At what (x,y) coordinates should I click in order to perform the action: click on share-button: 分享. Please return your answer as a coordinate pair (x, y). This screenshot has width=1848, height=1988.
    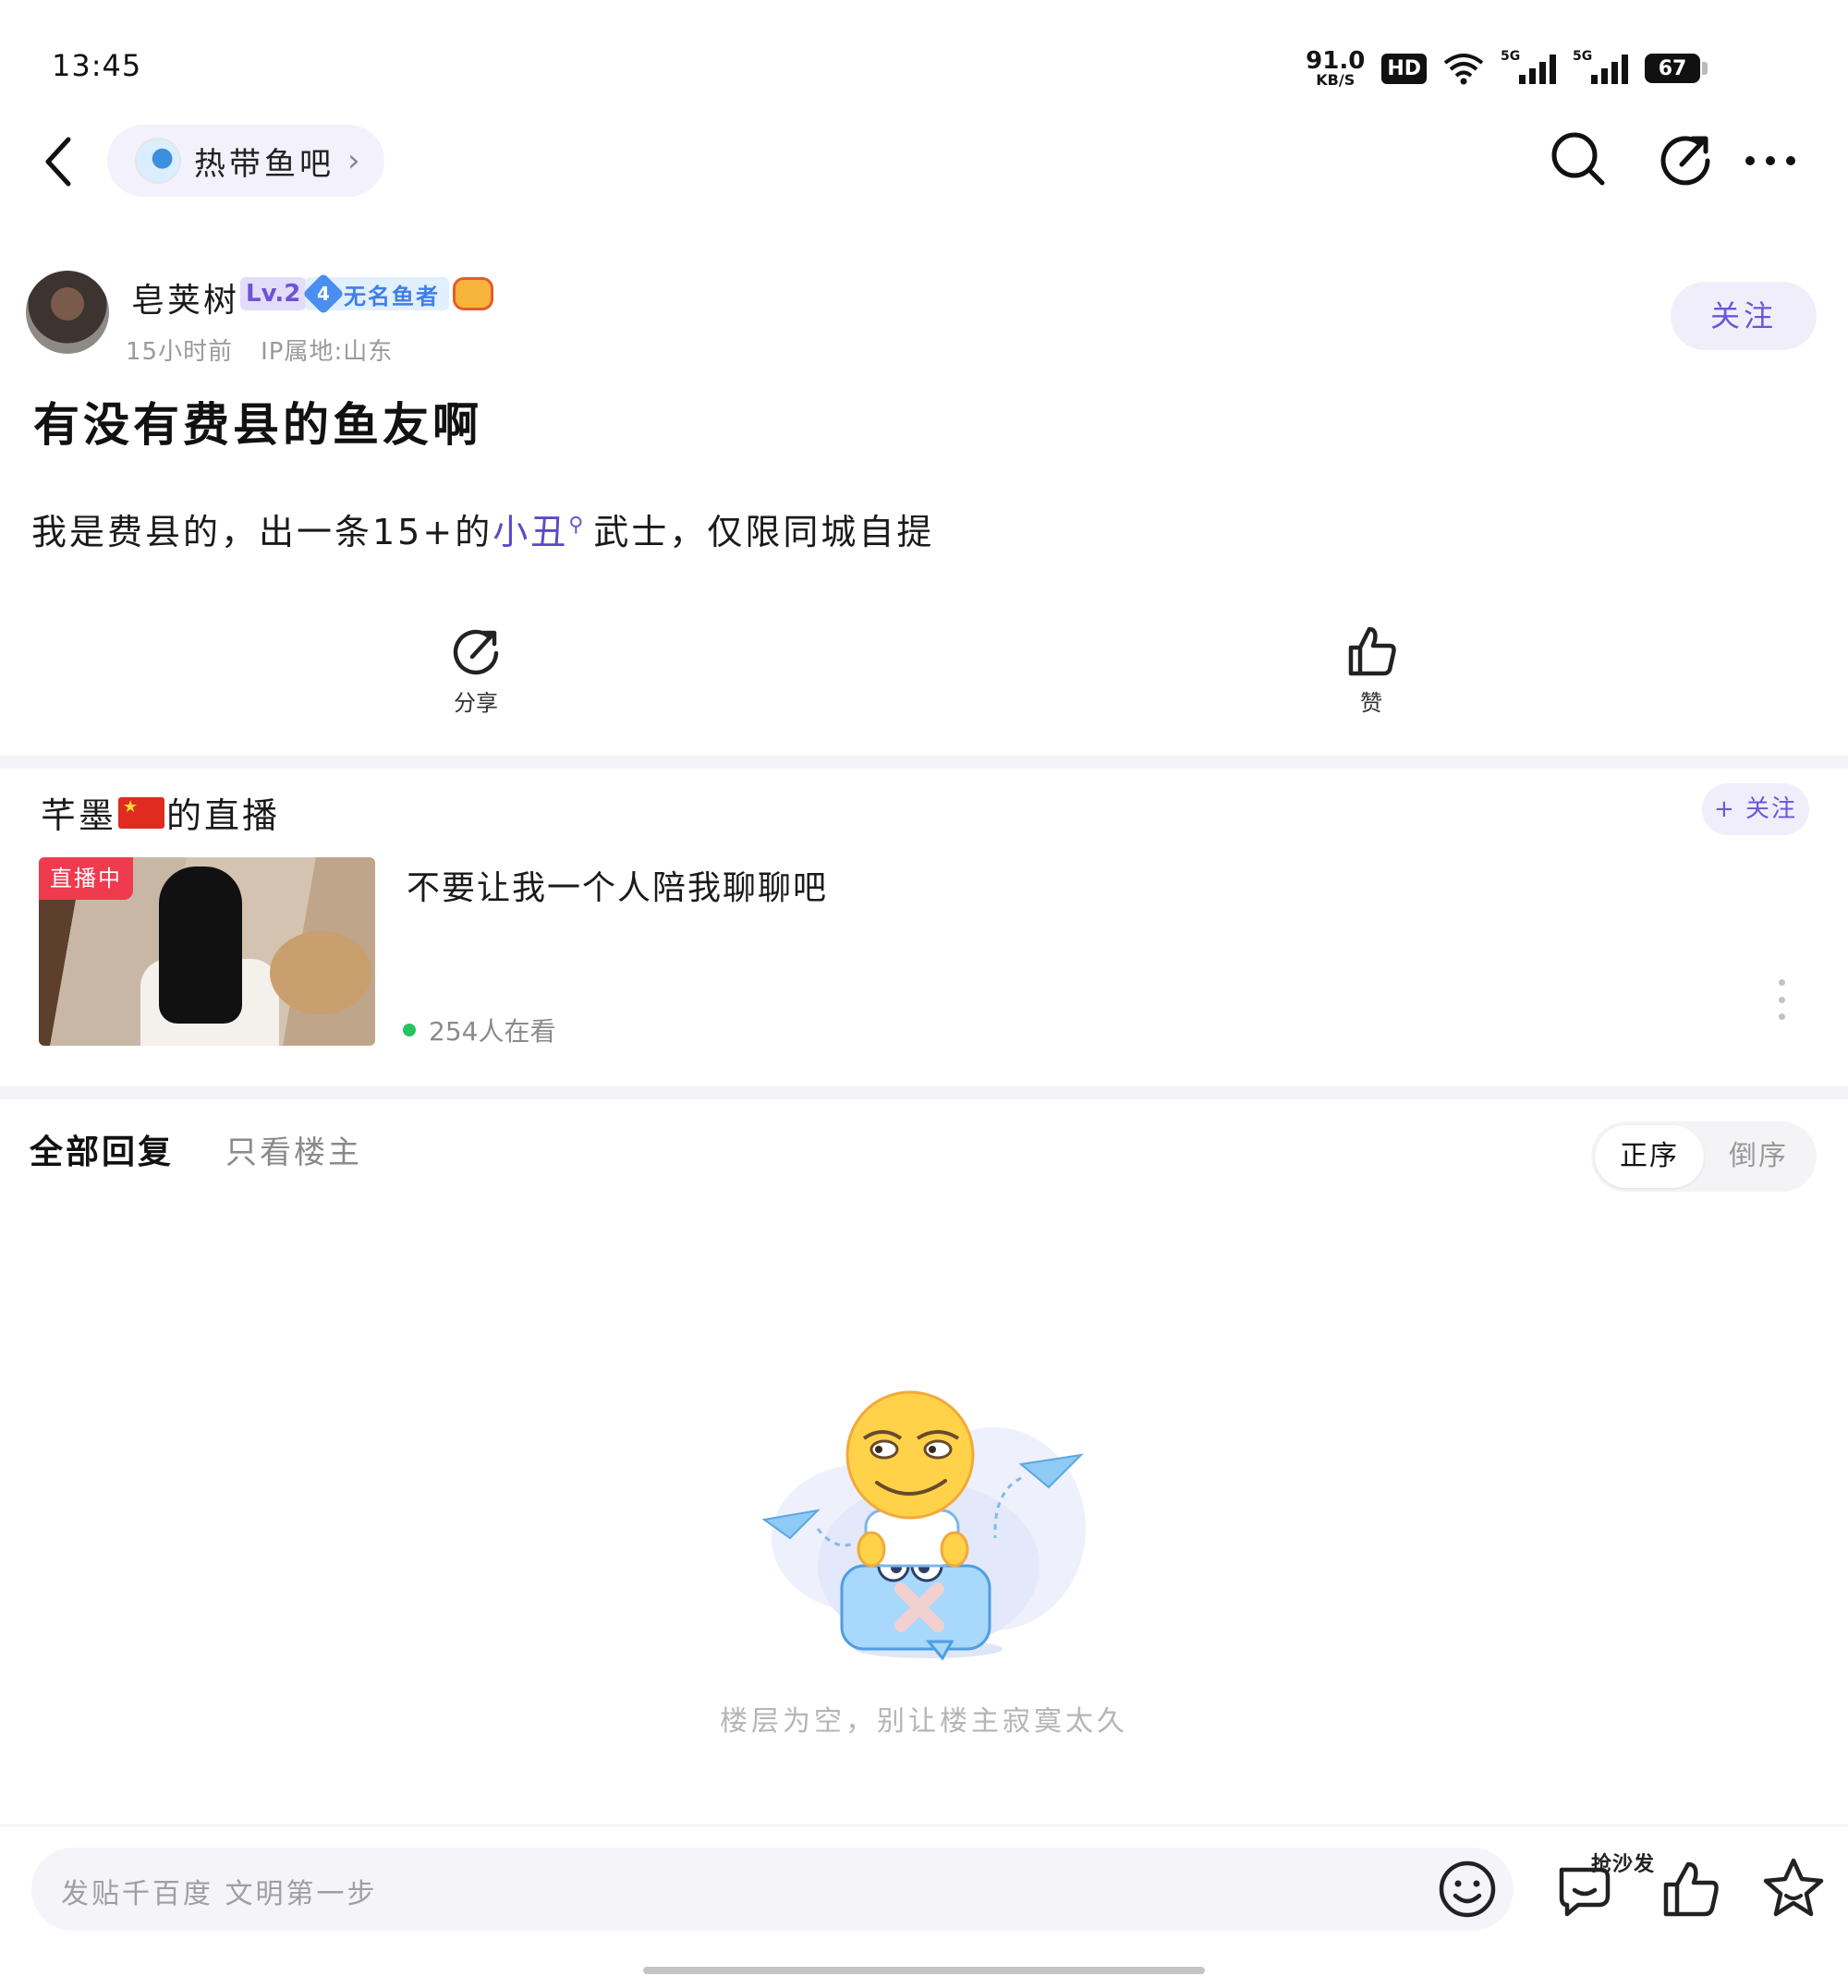
    Looking at the image, I should click on (476, 671).